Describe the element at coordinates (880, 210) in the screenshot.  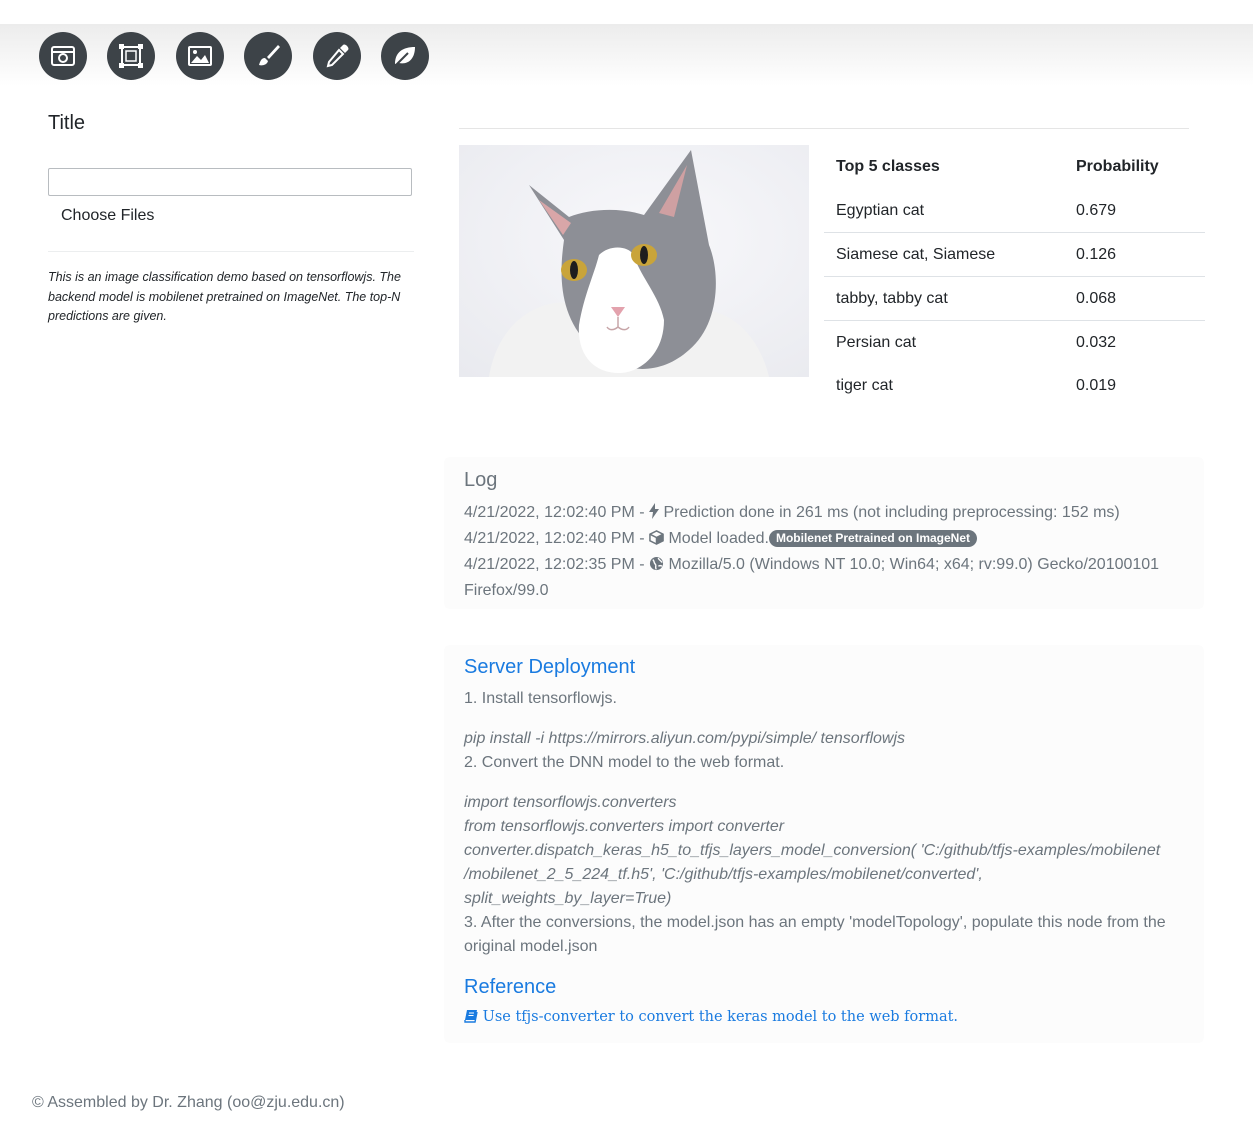
I see `class-label: Egyptian cat` at that location.